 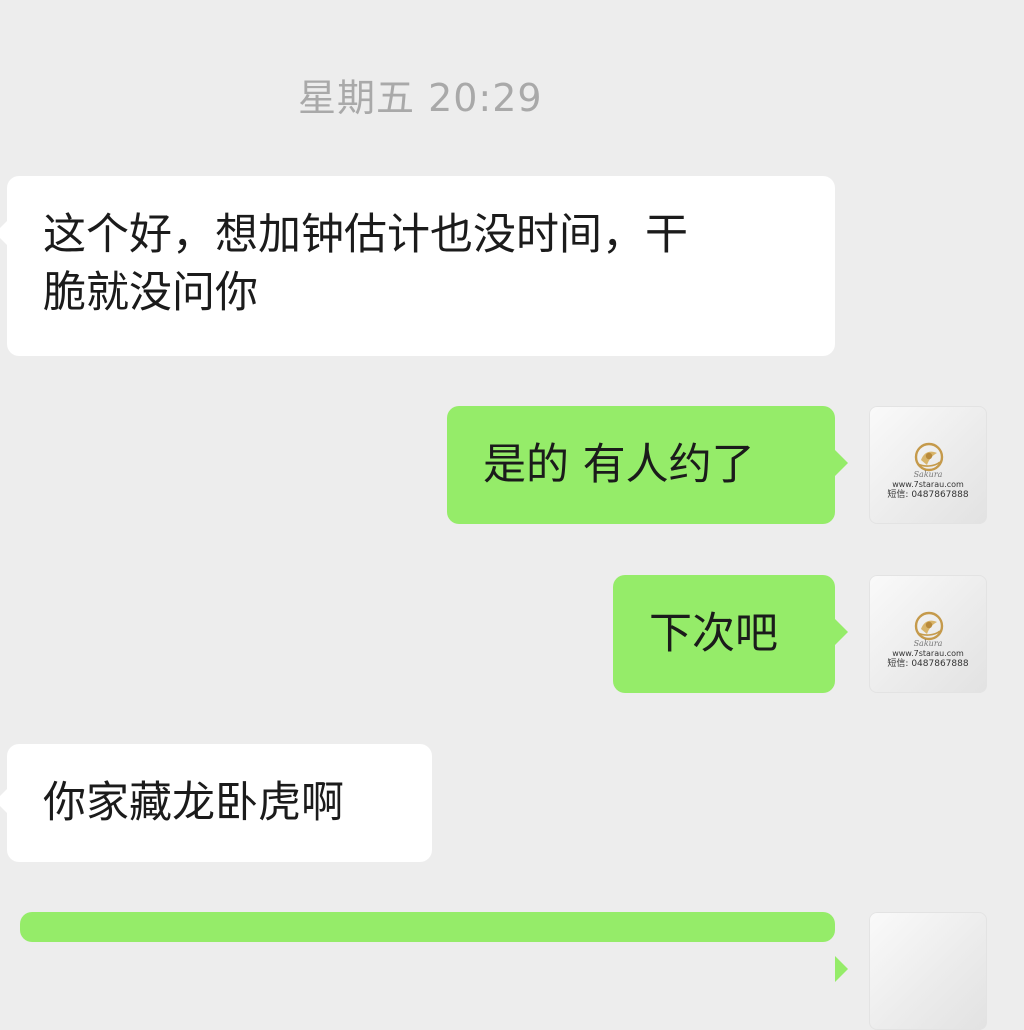 What do you see at coordinates (928, 971) in the screenshot?
I see `self-avatar` at bounding box center [928, 971].